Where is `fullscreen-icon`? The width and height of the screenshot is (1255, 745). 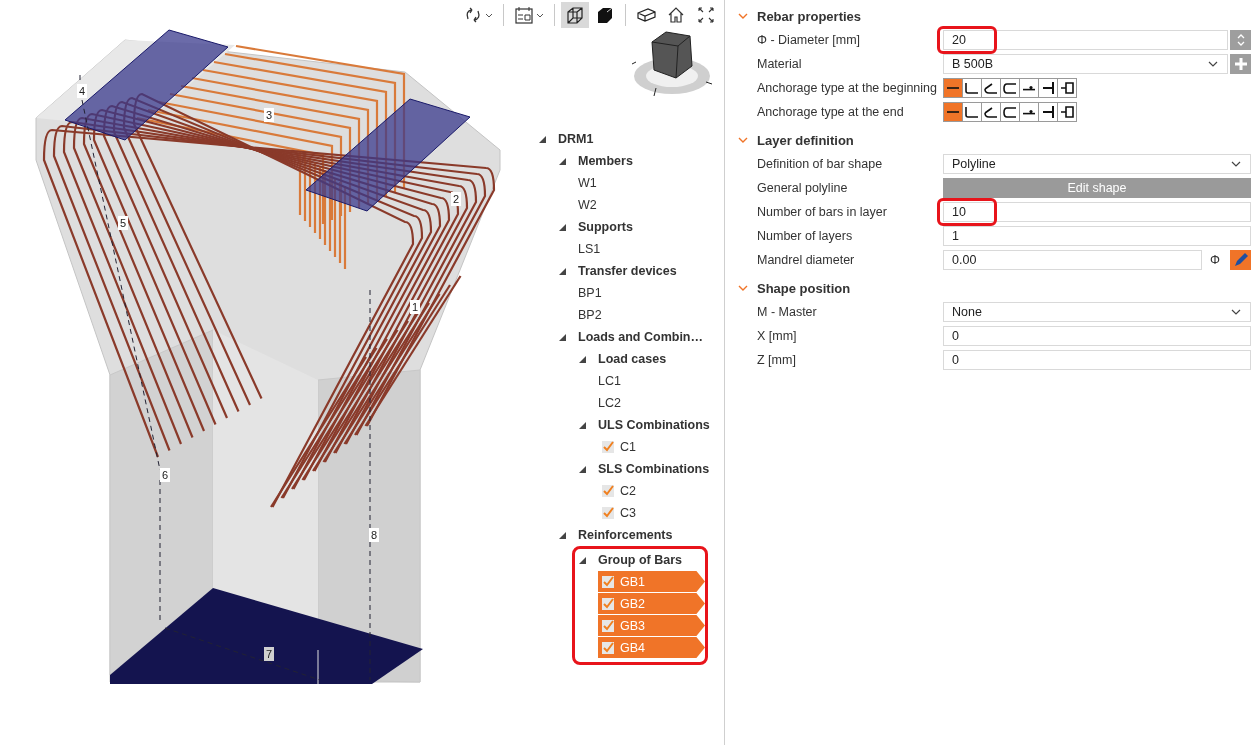 fullscreen-icon is located at coordinates (706, 15).